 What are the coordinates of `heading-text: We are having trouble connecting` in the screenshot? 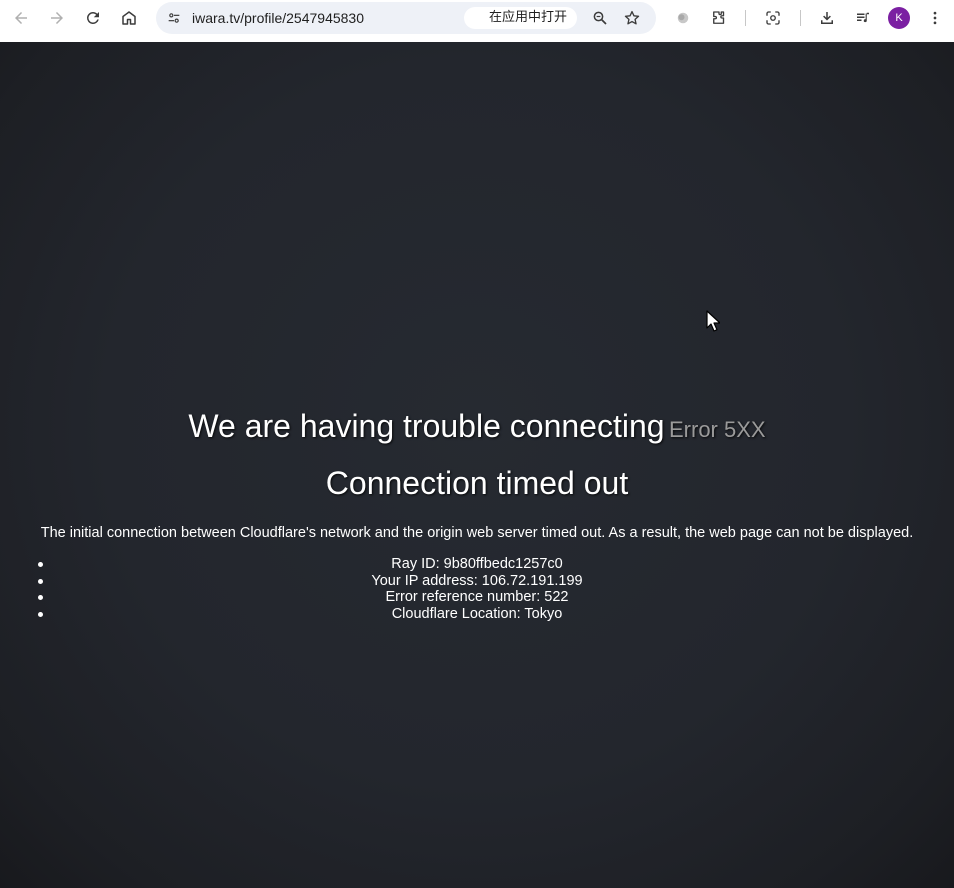 It's located at (426, 426).